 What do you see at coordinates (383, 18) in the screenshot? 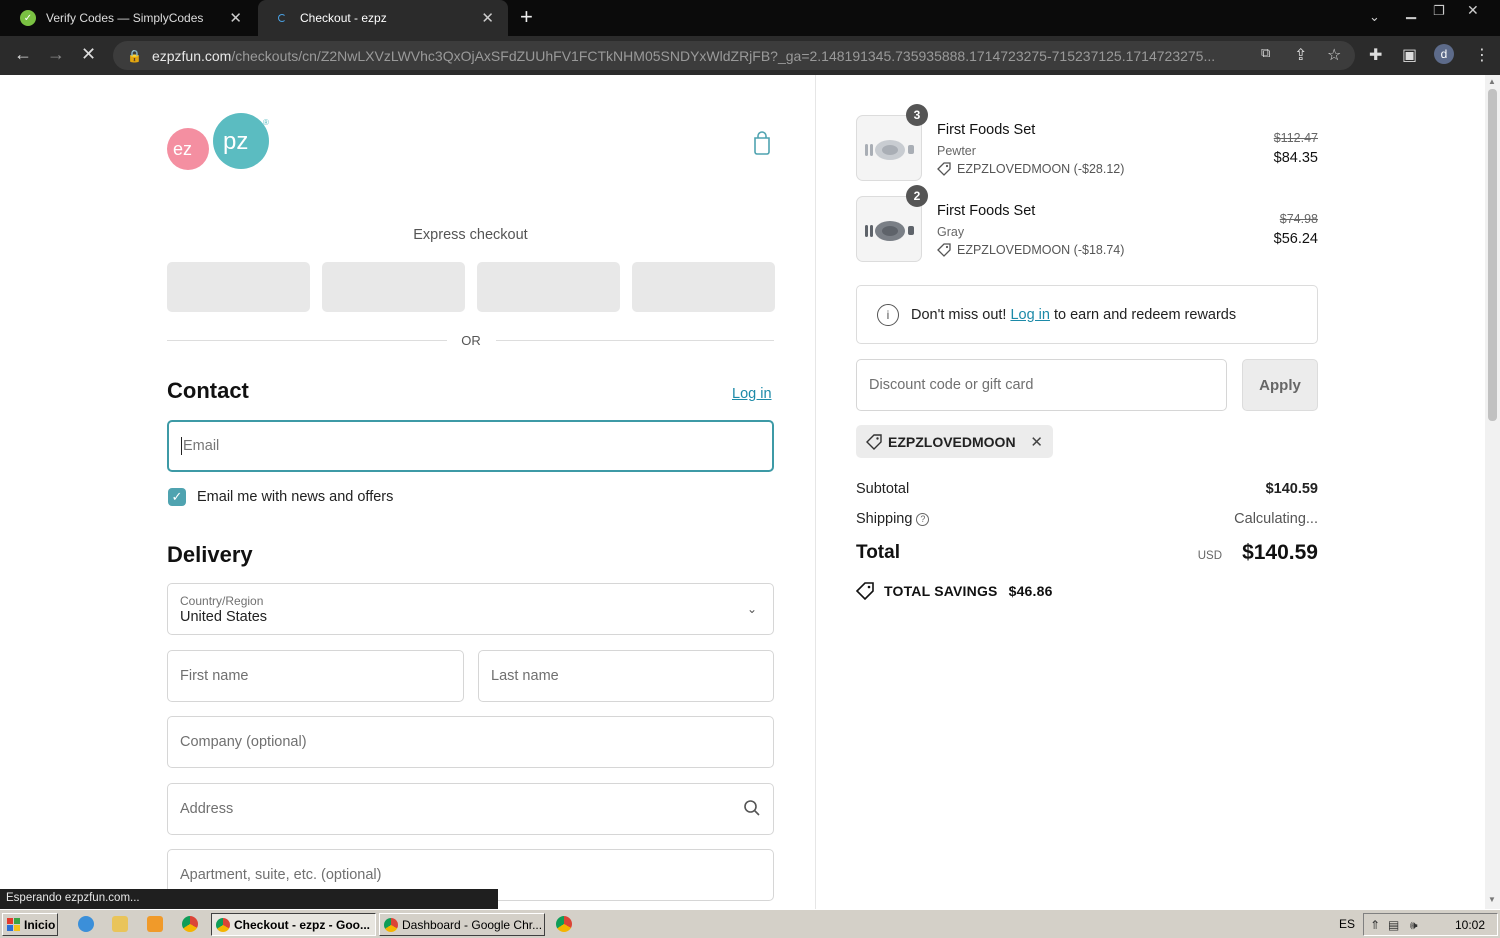
I see `browser-tab-checkout: Checkout - ezpz ✕` at bounding box center [383, 18].